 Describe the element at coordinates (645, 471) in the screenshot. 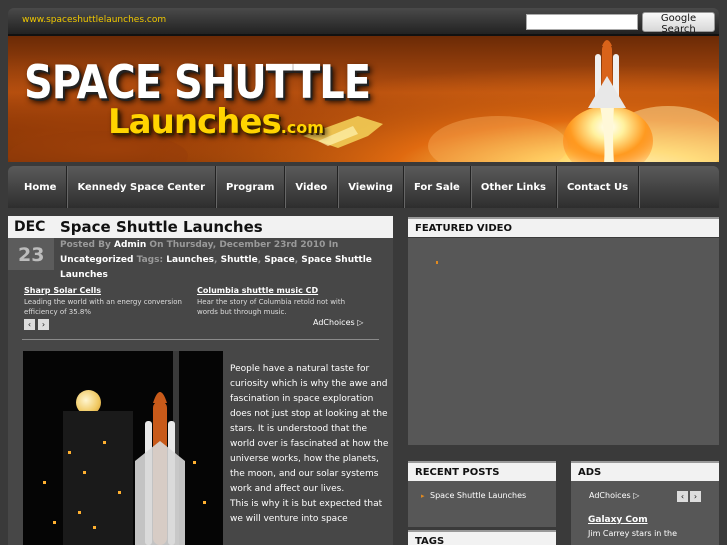

I see `ads-title: ADS` at that location.